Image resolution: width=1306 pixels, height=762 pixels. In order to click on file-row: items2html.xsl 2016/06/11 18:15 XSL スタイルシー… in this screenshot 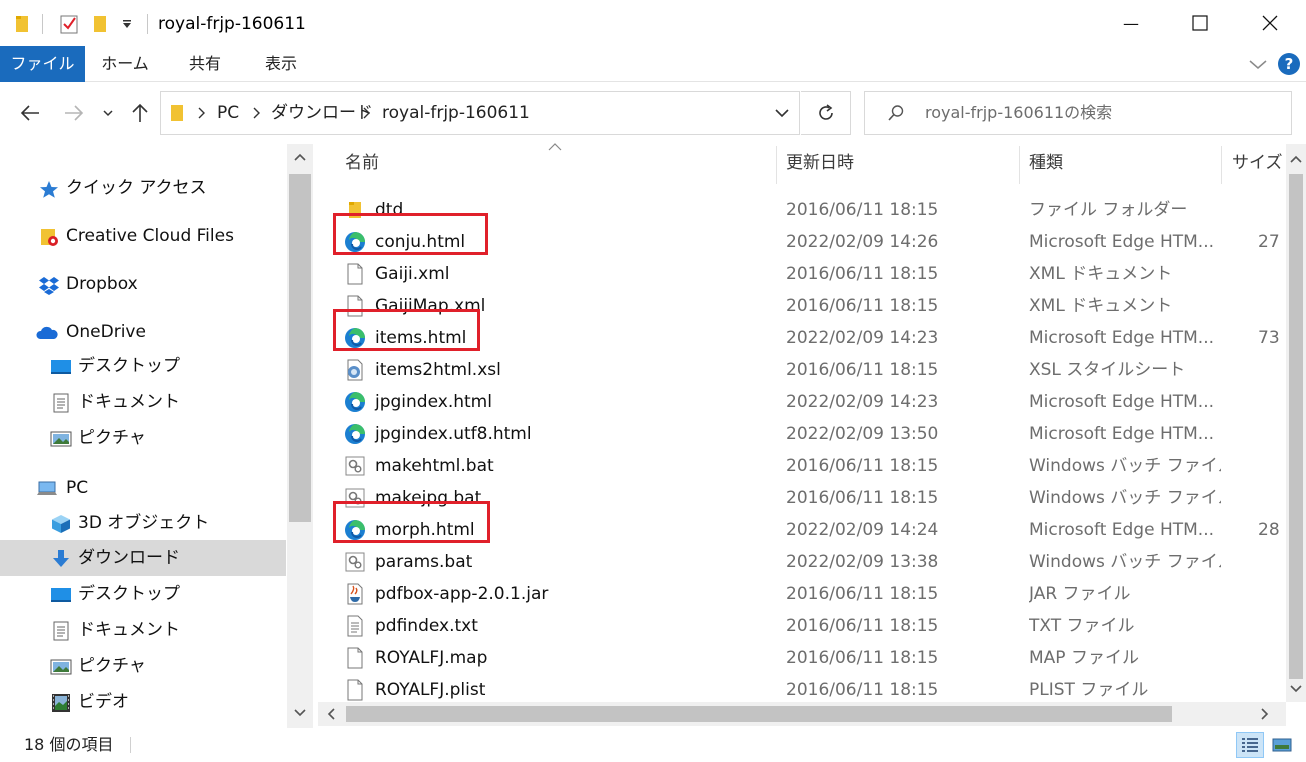, I will do `click(802, 370)`.